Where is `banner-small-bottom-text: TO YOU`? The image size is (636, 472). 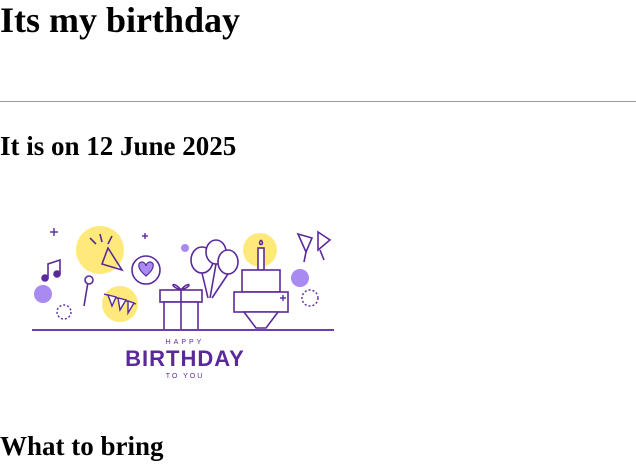 banner-small-bottom-text: TO YOU is located at coordinates (185, 376).